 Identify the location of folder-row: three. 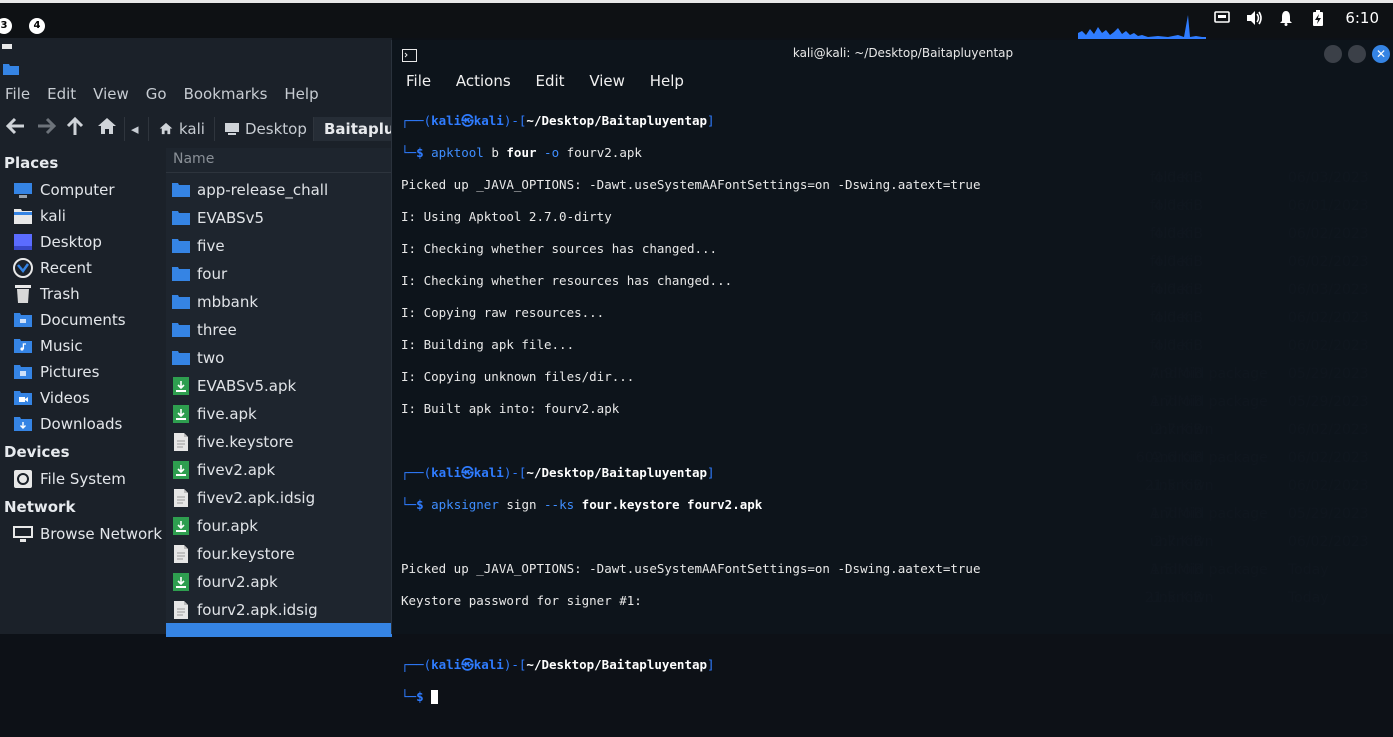
(204, 330).